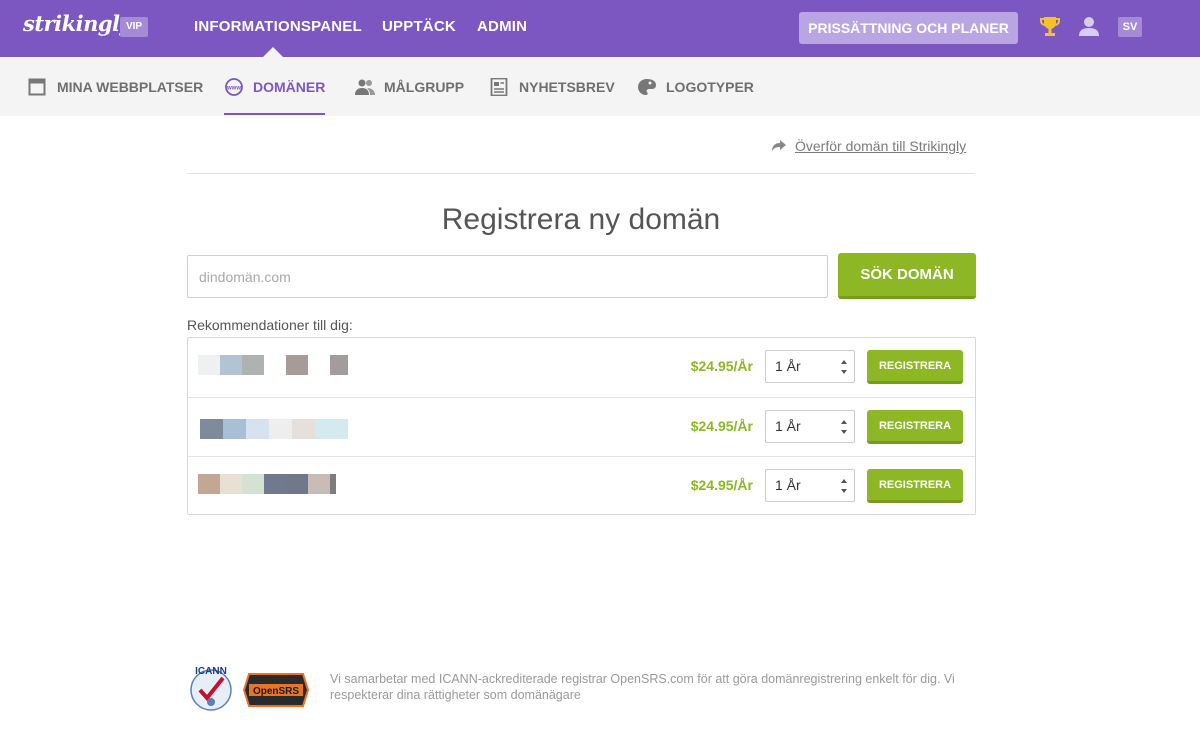 This screenshot has width=1200, height=753. I want to click on trophy-icon, so click(1050, 27).